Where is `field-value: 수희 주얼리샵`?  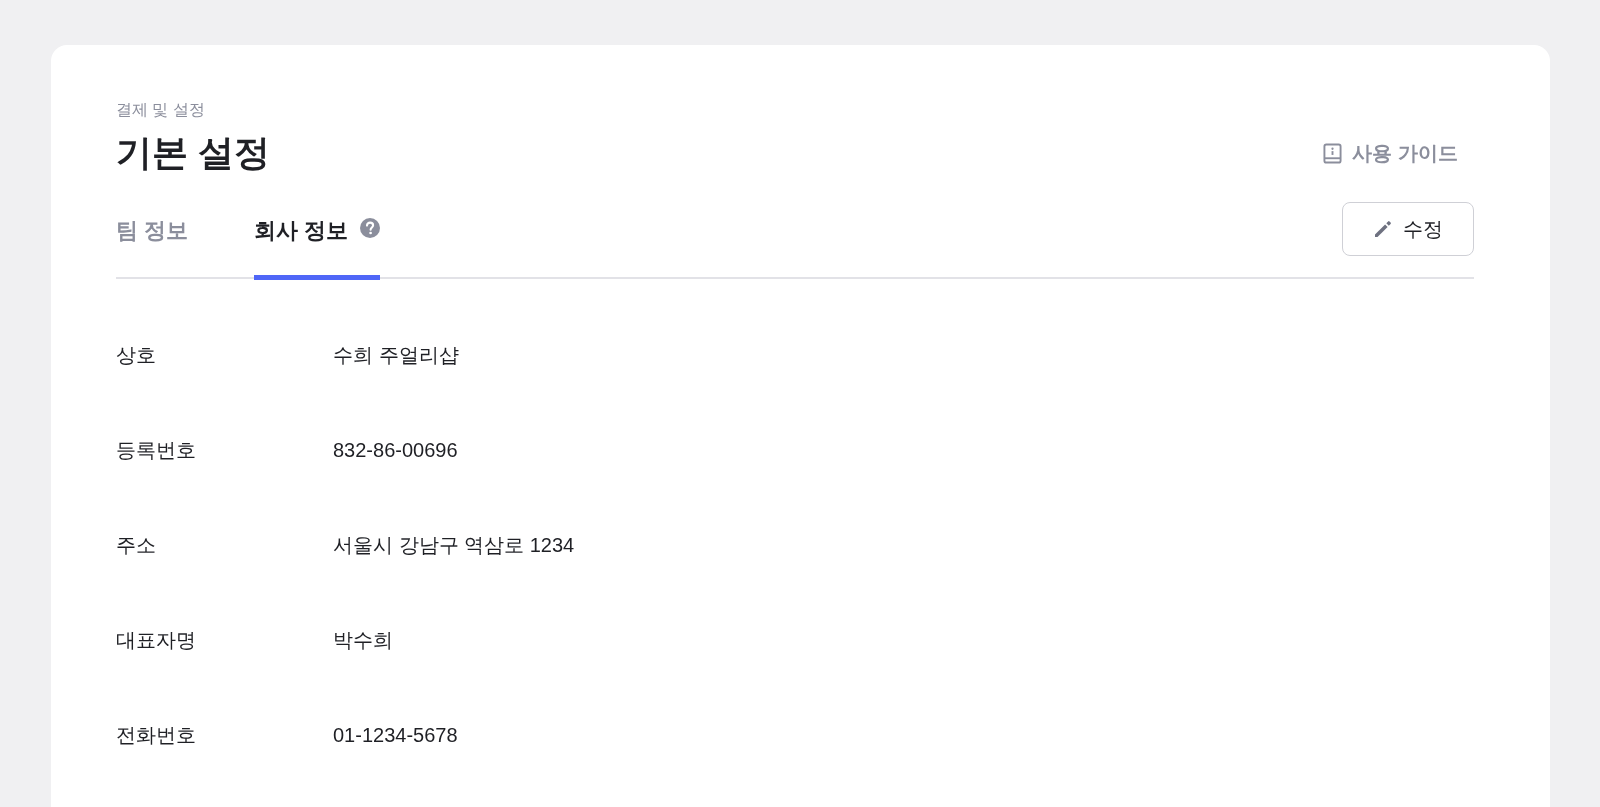 field-value: 수희 주얼리샵 is located at coordinates (396, 355).